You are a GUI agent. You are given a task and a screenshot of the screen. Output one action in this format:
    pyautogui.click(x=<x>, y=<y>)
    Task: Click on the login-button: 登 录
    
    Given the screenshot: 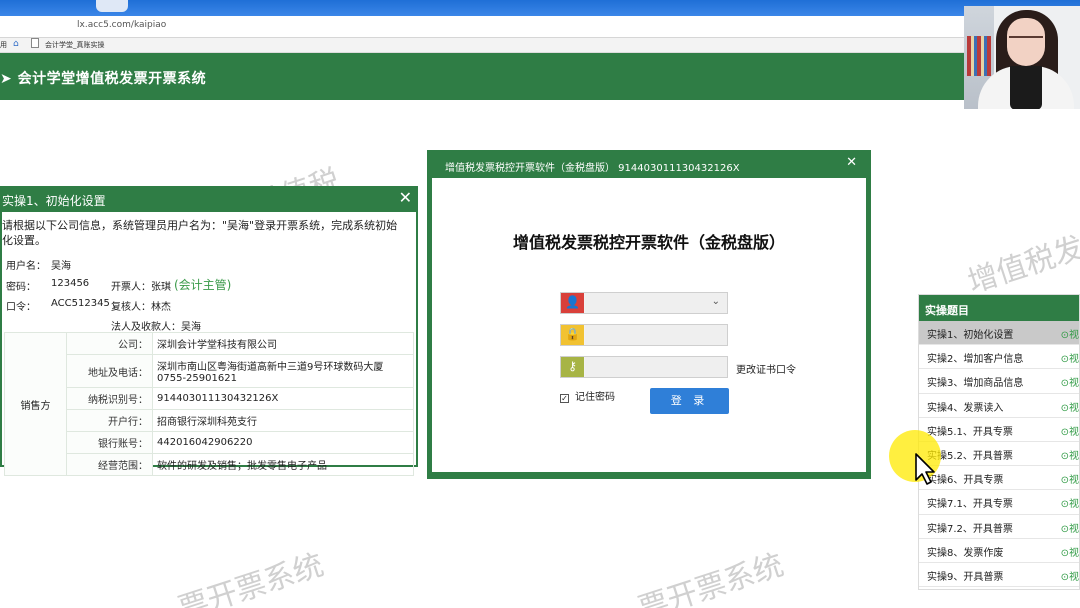 What is the action you would take?
    pyautogui.click(x=689, y=401)
    